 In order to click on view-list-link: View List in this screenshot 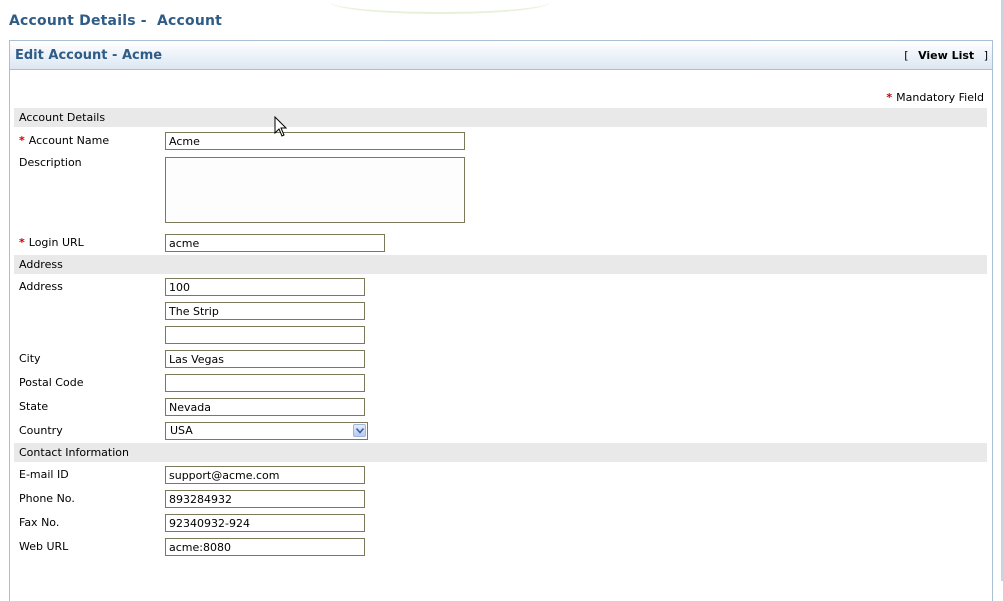, I will do `click(946, 55)`.